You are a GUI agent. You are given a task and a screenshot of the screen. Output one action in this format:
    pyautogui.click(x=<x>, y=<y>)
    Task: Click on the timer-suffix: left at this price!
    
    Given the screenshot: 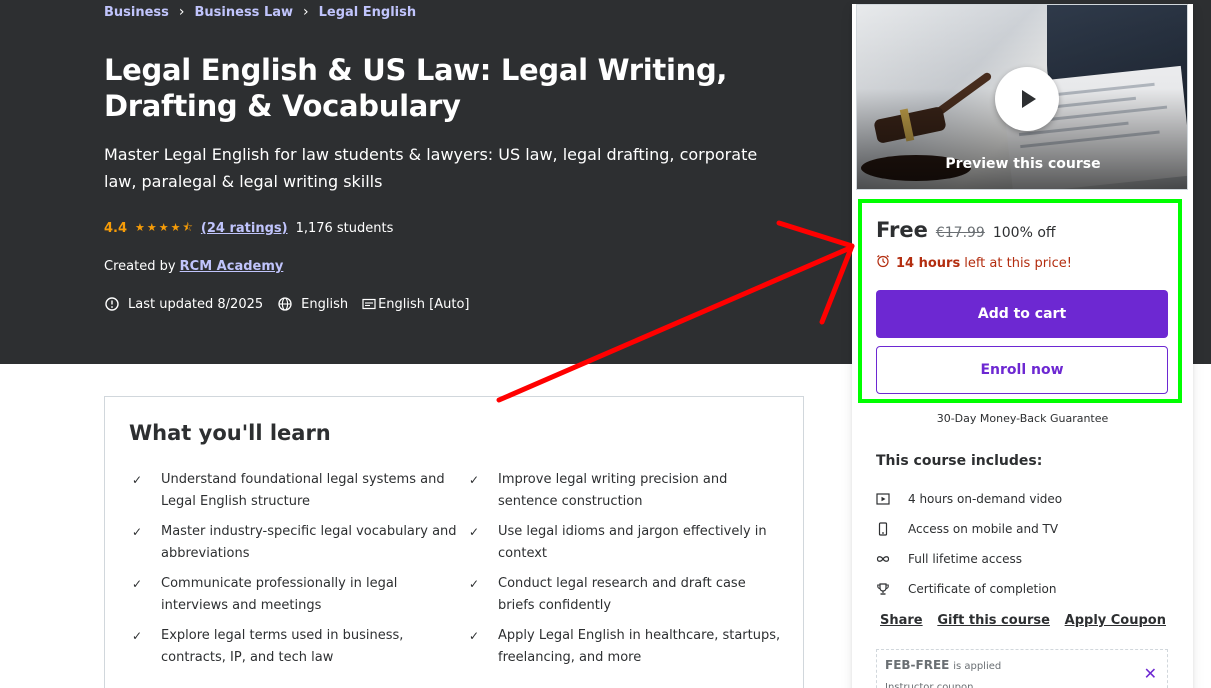 What is the action you would take?
    pyautogui.click(x=1018, y=263)
    